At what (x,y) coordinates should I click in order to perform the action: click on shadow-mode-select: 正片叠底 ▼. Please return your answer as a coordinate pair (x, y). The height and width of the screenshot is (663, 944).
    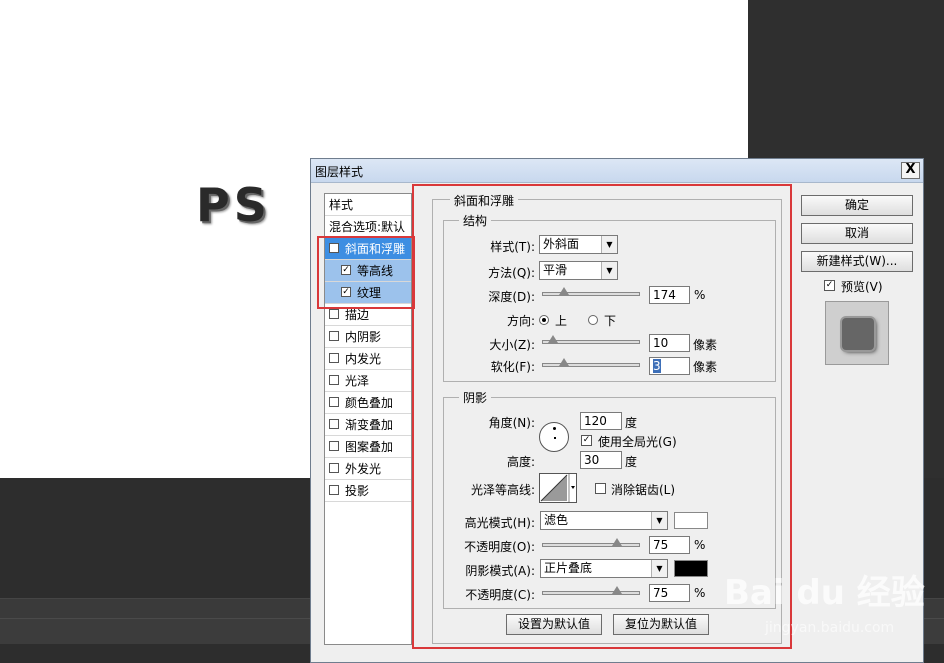
    Looking at the image, I should click on (604, 568).